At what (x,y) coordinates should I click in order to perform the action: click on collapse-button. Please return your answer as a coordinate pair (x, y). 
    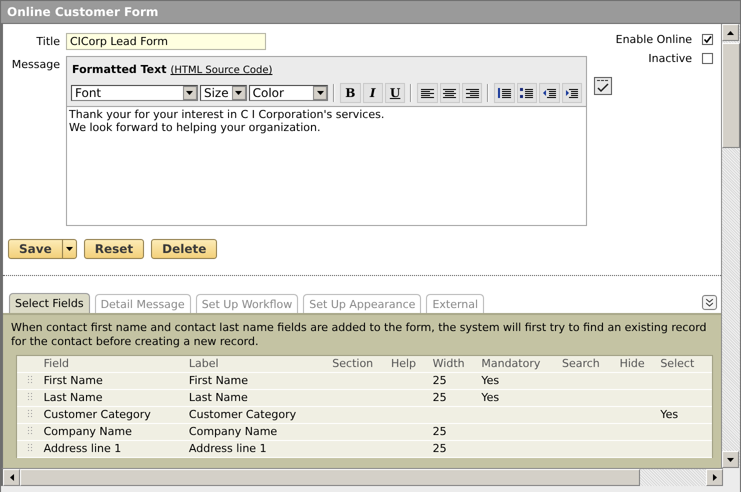
    Looking at the image, I should click on (710, 302).